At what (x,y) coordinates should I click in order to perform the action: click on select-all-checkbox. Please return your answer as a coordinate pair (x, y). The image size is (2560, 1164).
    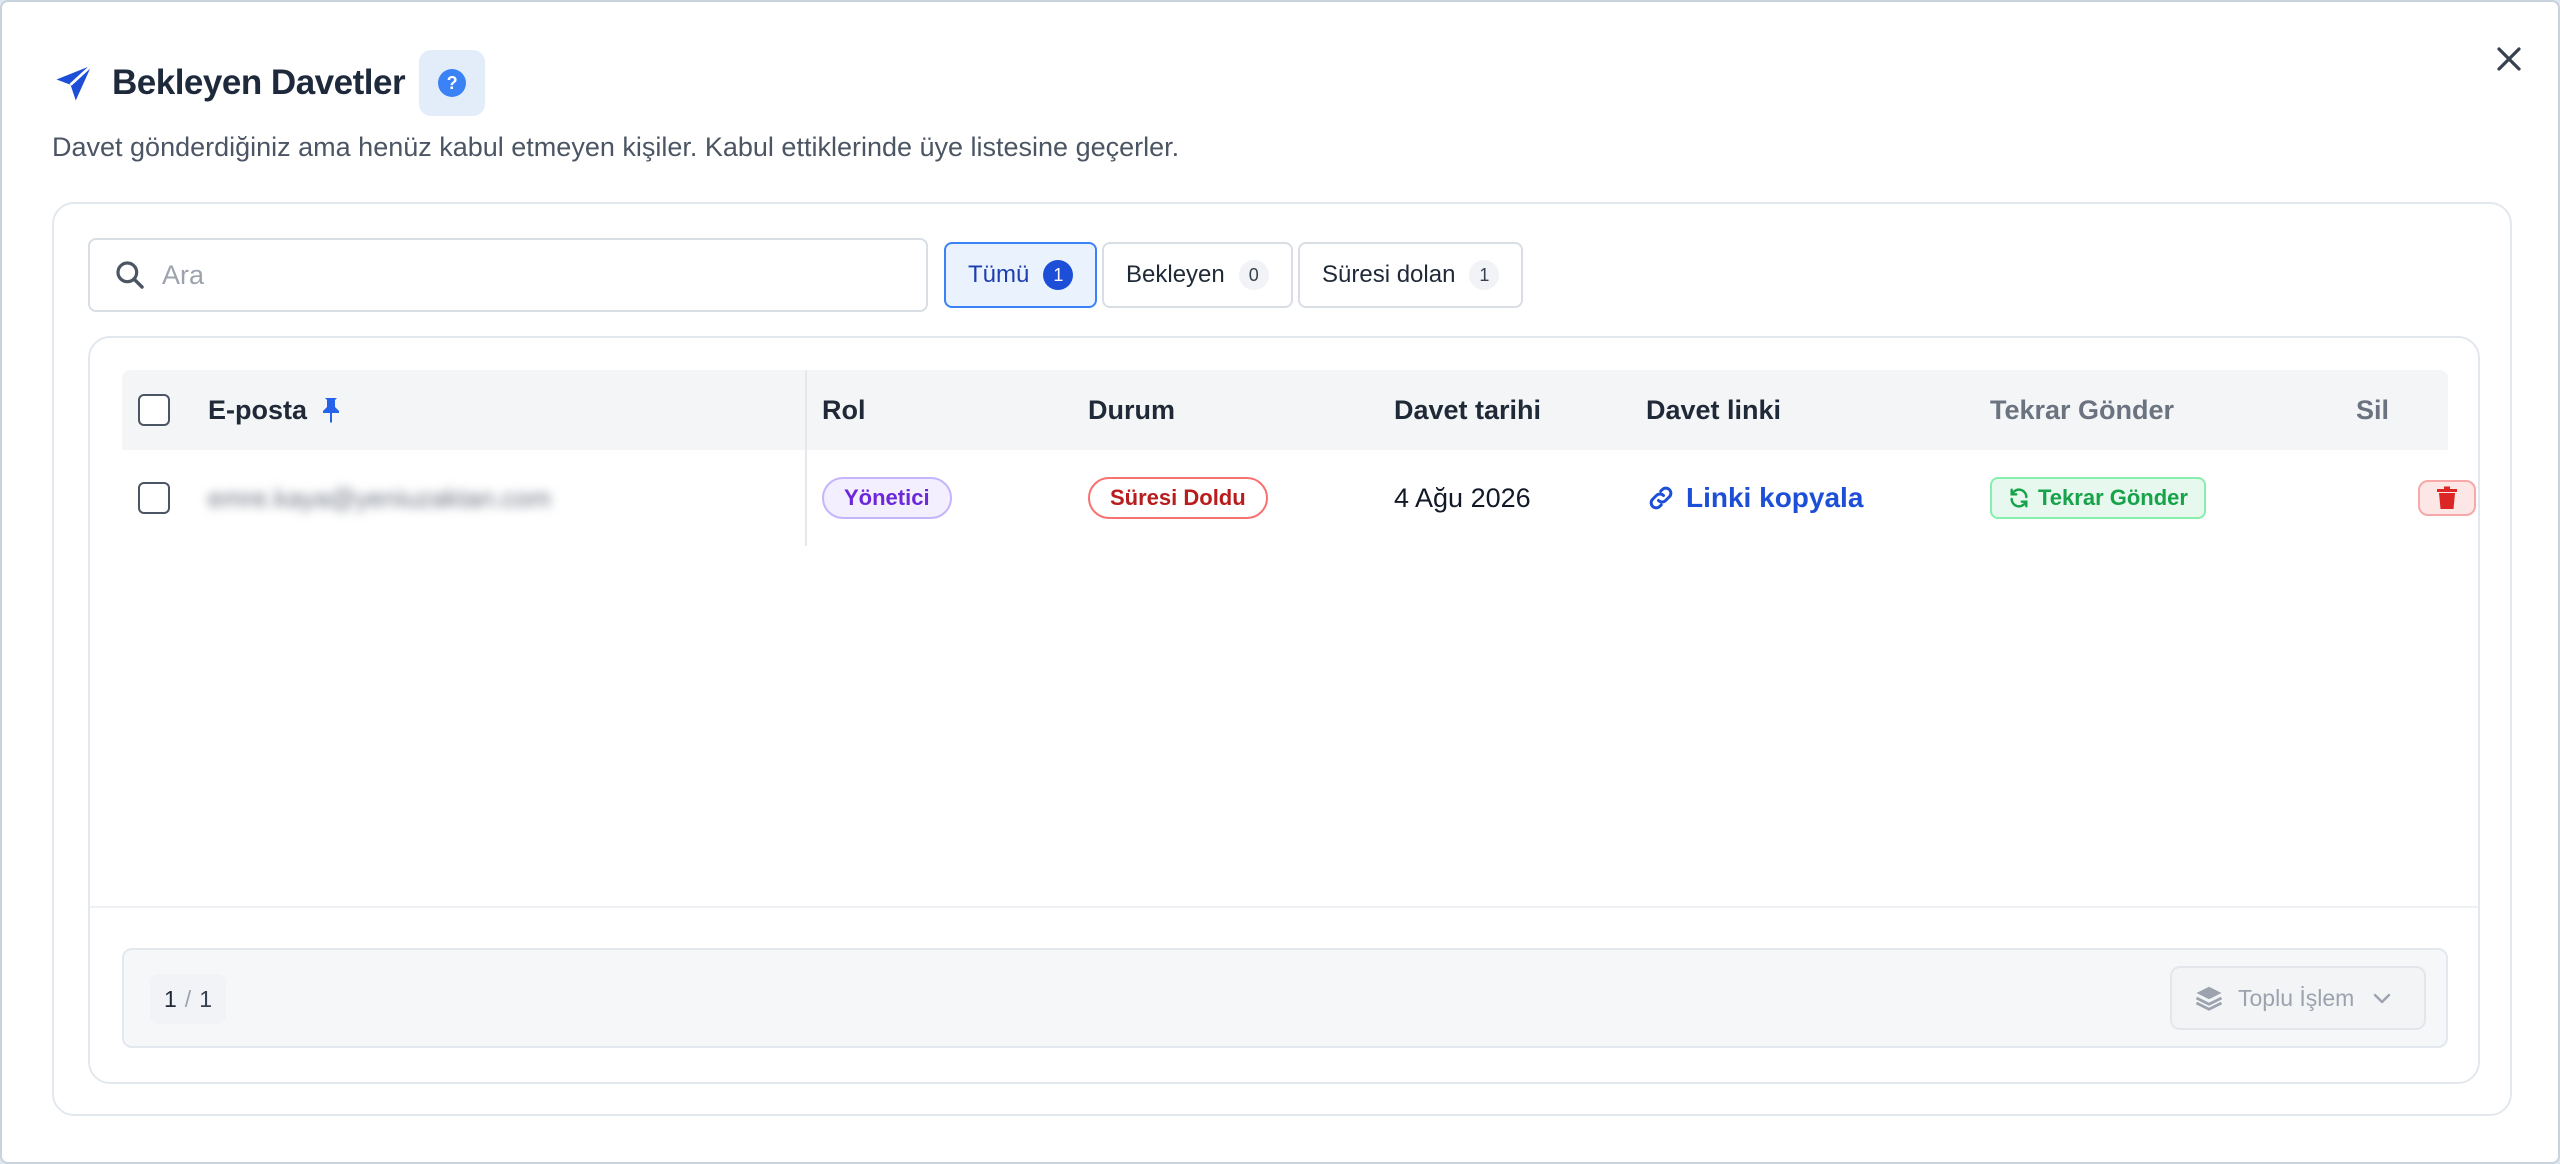
    Looking at the image, I should click on (154, 410).